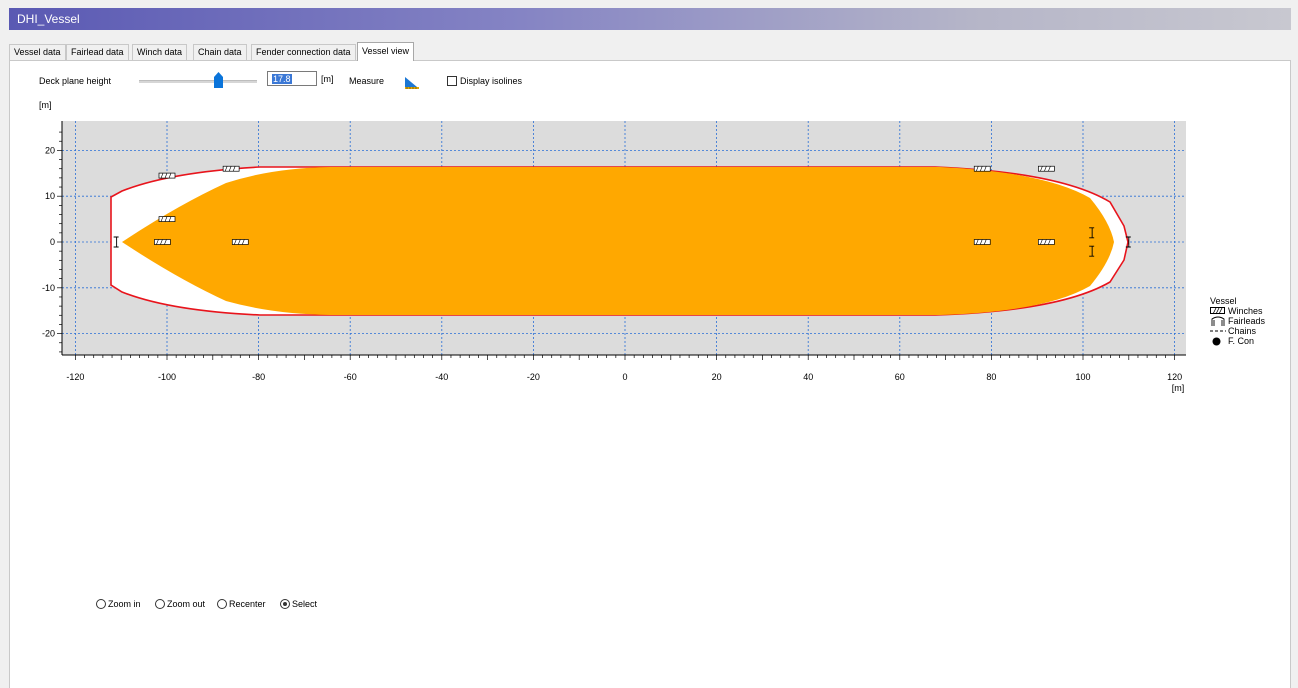  Describe the element at coordinates (124, 604) in the screenshot. I see `zoom-in-label: Zoom in` at that location.